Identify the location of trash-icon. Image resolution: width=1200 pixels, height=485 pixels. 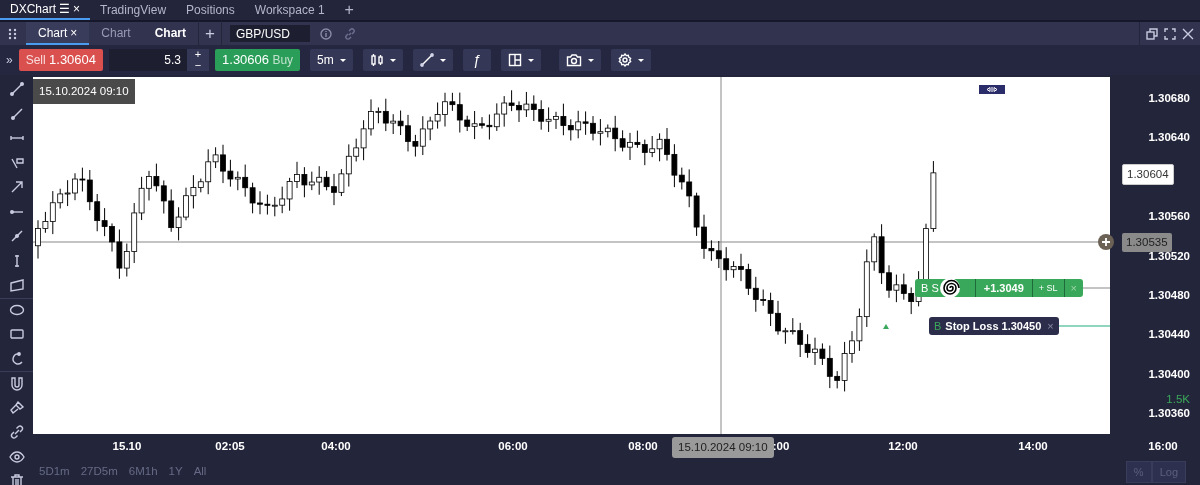
(16, 479).